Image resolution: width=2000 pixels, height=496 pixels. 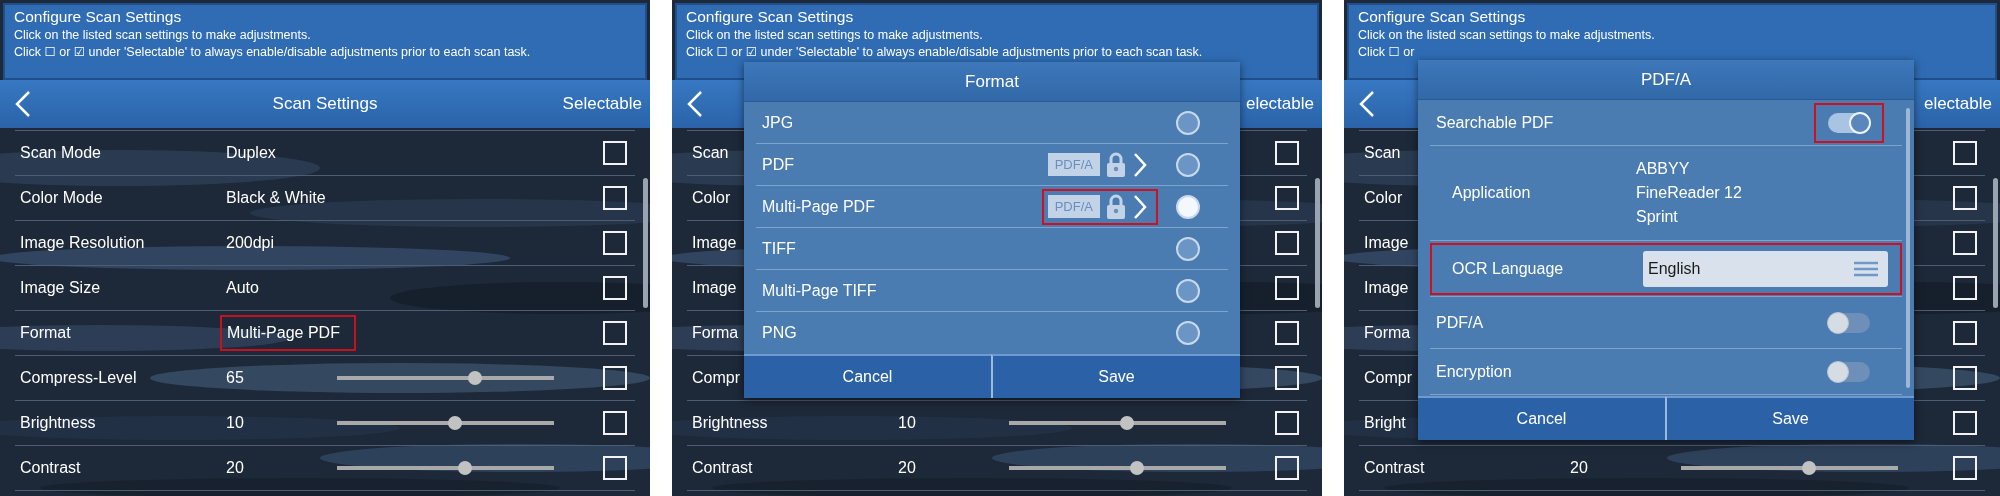 I want to click on option-label: Multi-Page PDF, so click(x=818, y=206).